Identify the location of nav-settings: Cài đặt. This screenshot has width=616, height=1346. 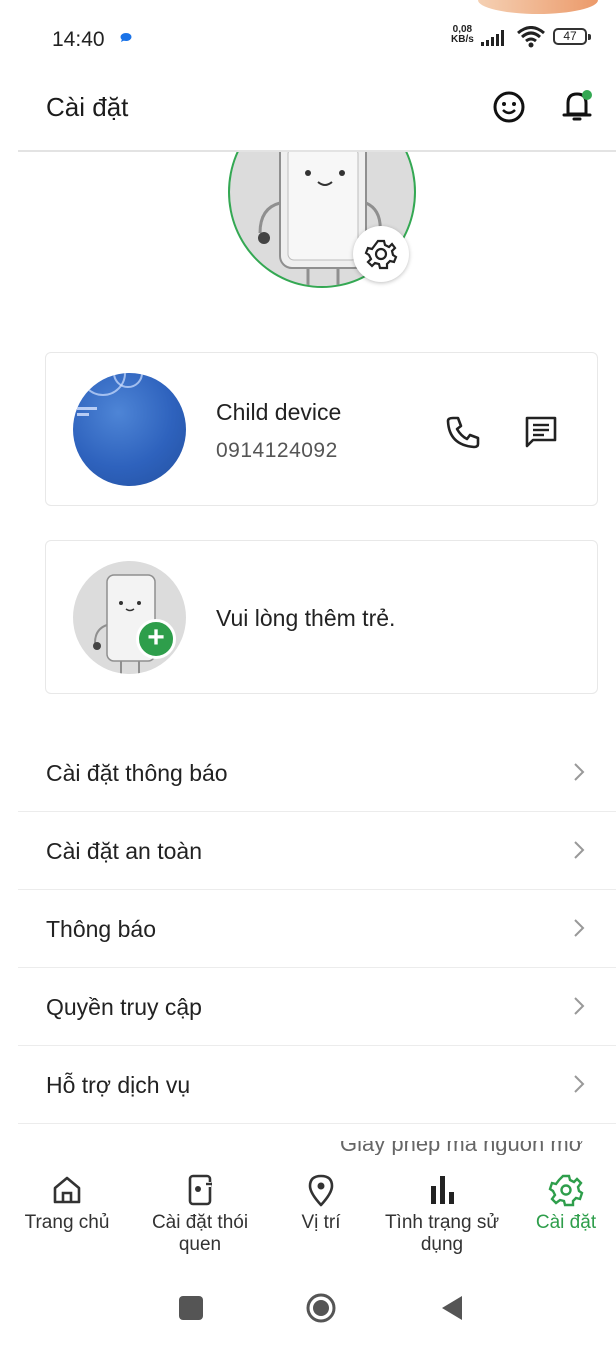
(566, 1196).